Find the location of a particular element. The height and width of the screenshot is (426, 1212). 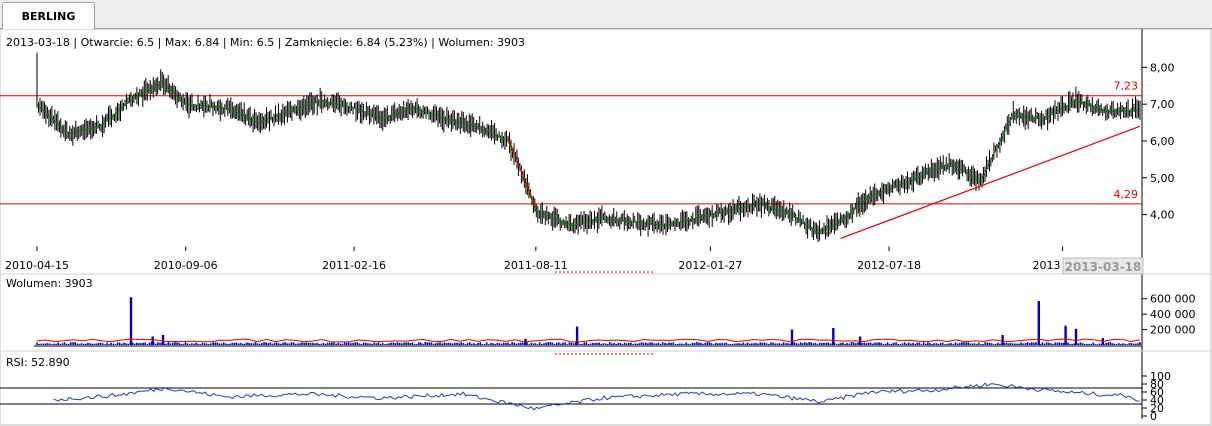

x-tick-label: 2010-04-15 is located at coordinates (37, 265).